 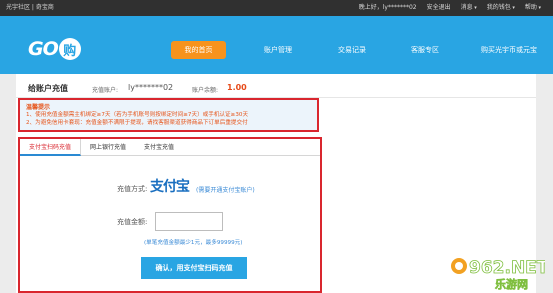 I want to click on watermark-logo: 962.NET 乐游网, so click(x=498, y=274).